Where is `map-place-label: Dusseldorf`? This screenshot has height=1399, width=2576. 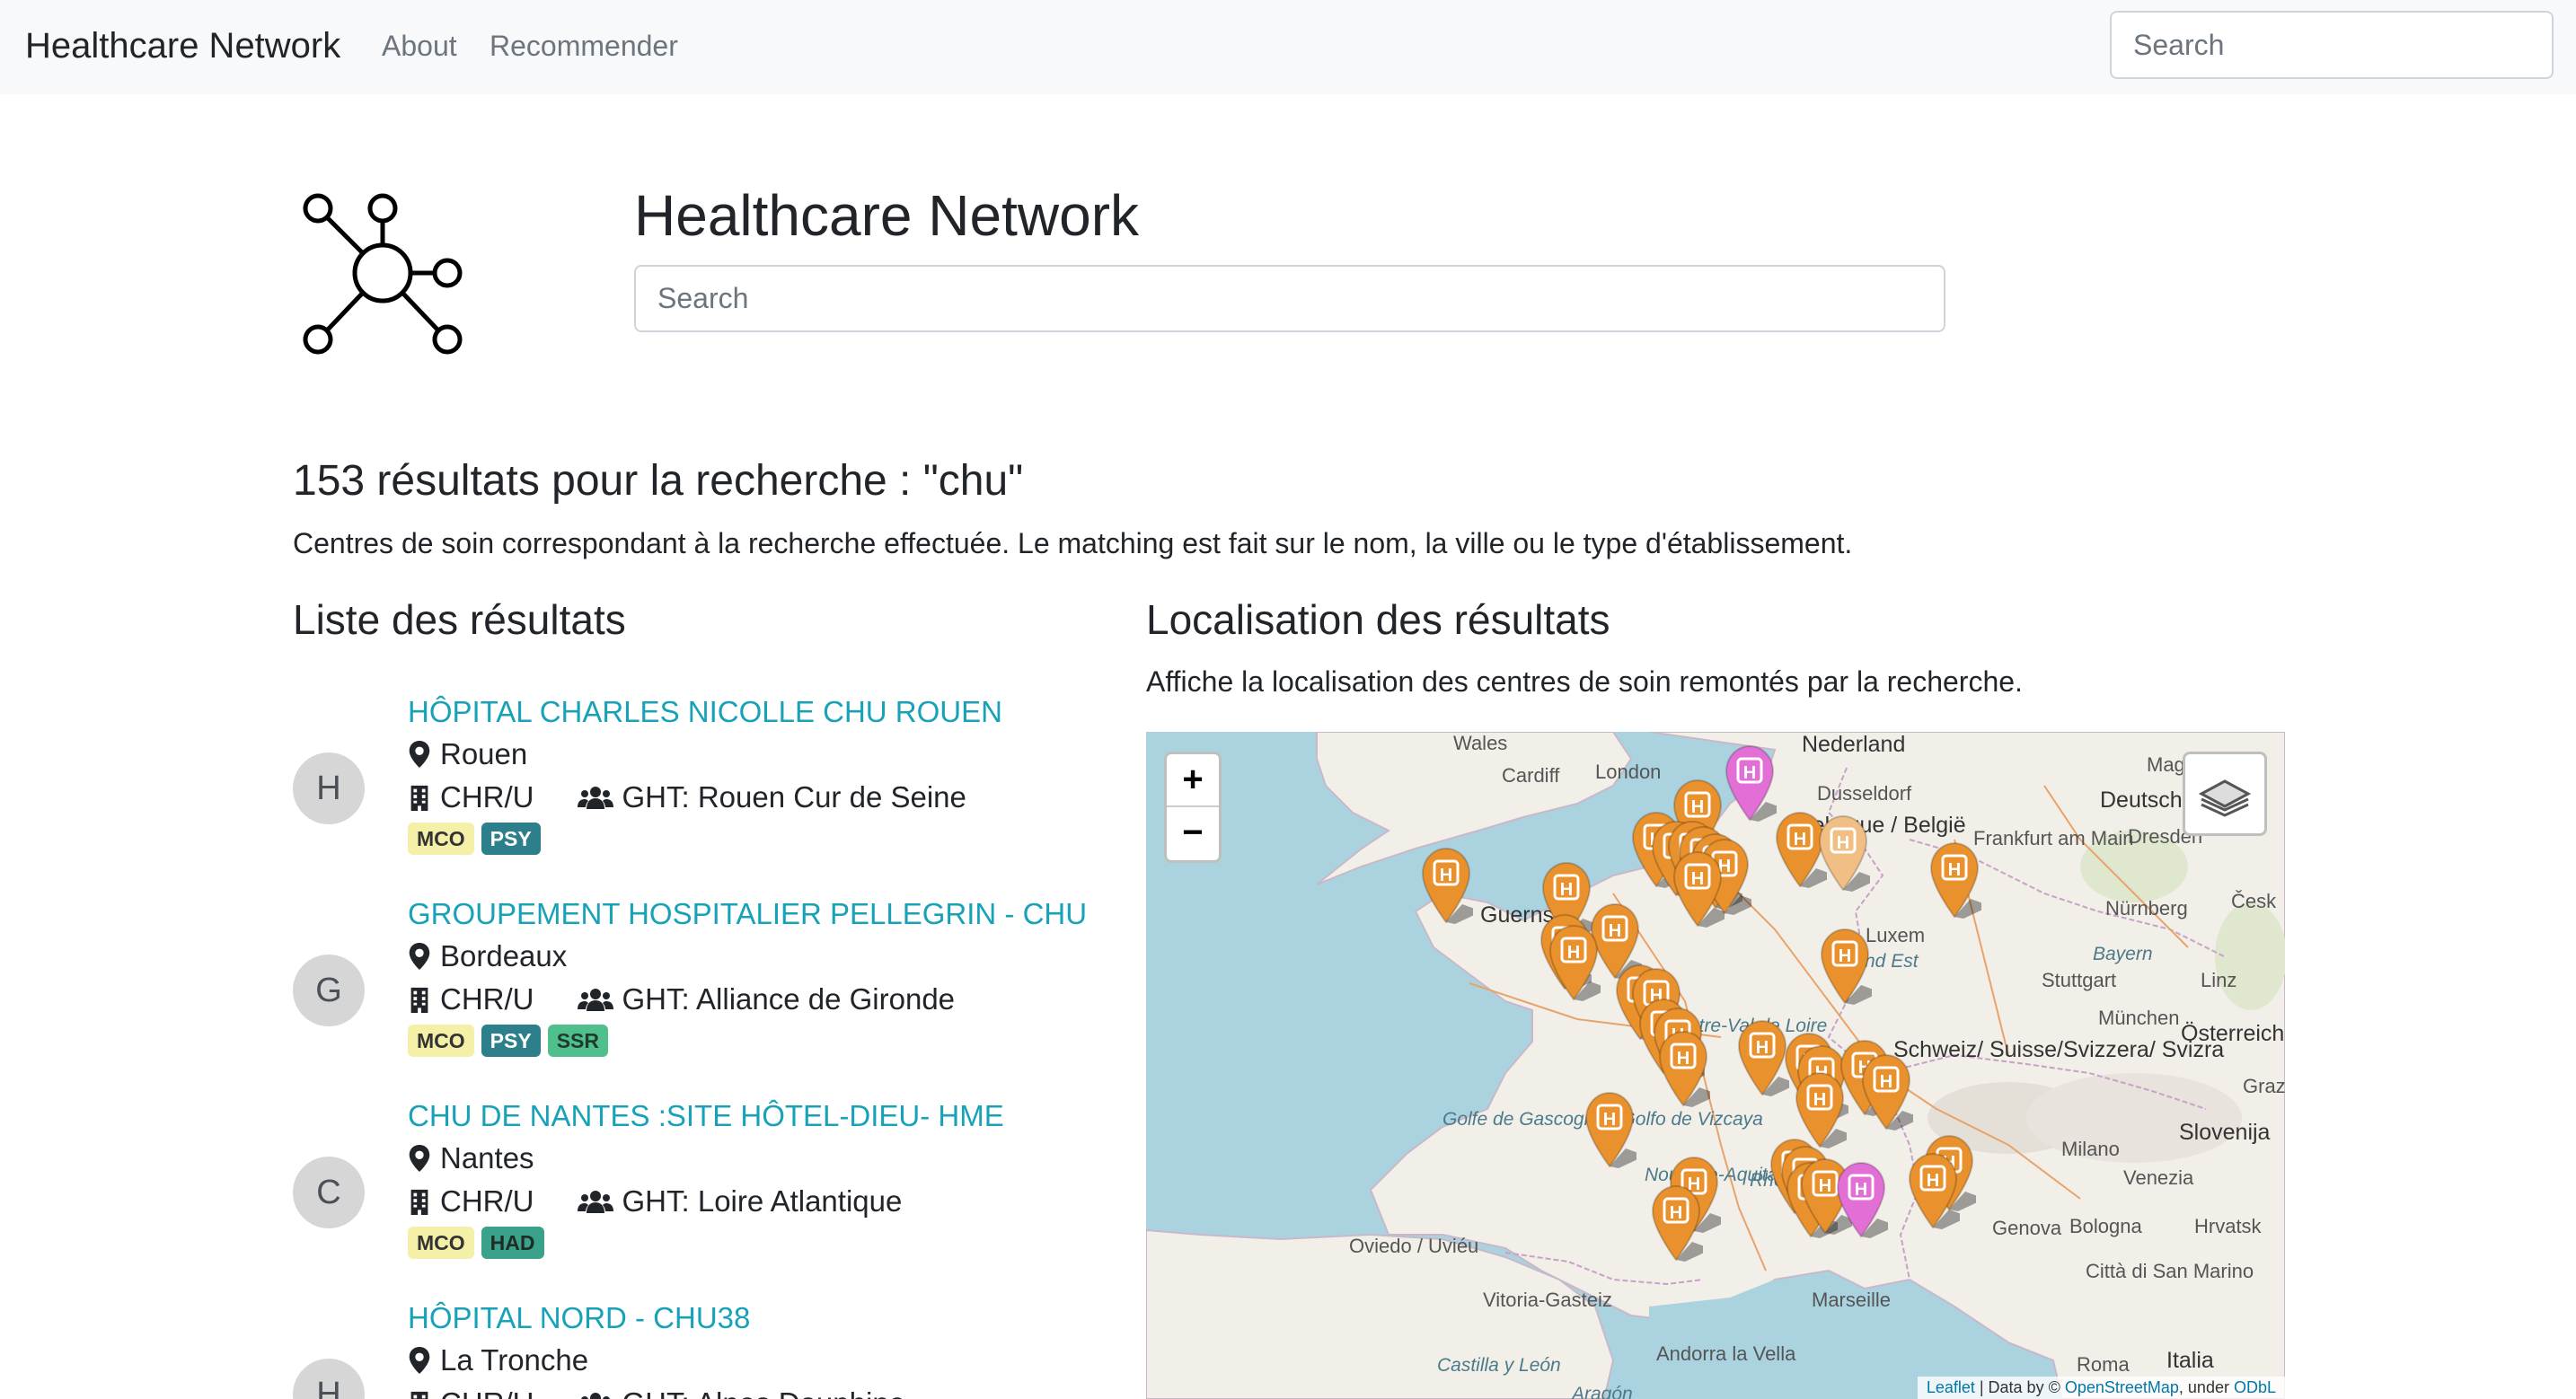
map-place-label: Dusseldorf is located at coordinates (1864, 793).